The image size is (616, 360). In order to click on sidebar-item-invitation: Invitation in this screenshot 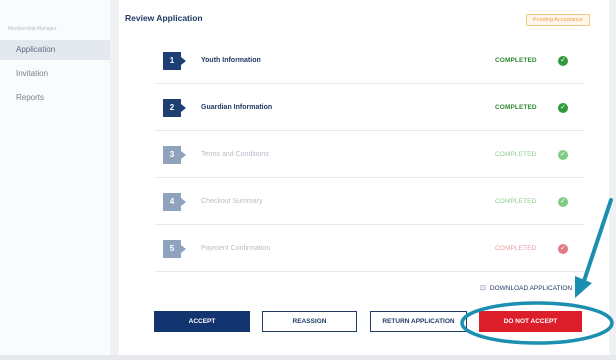, I will do `click(55, 74)`.